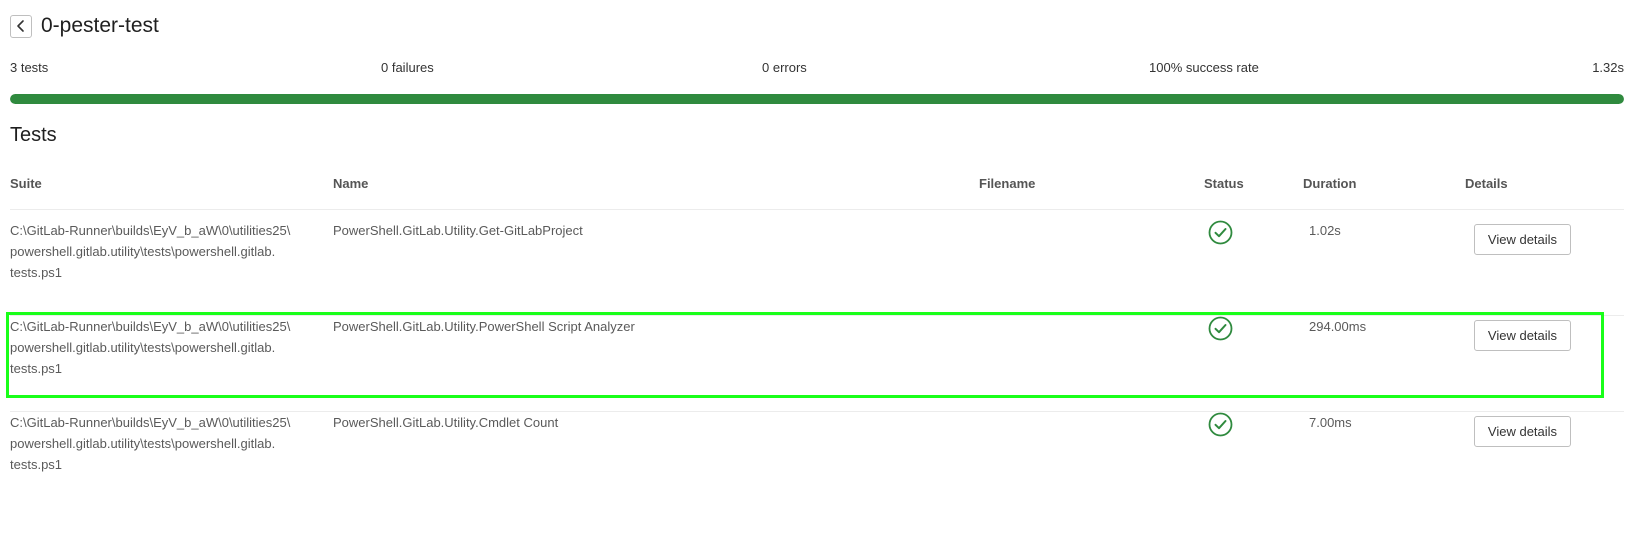  I want to click on success-progress-fill, so click(817, 99).